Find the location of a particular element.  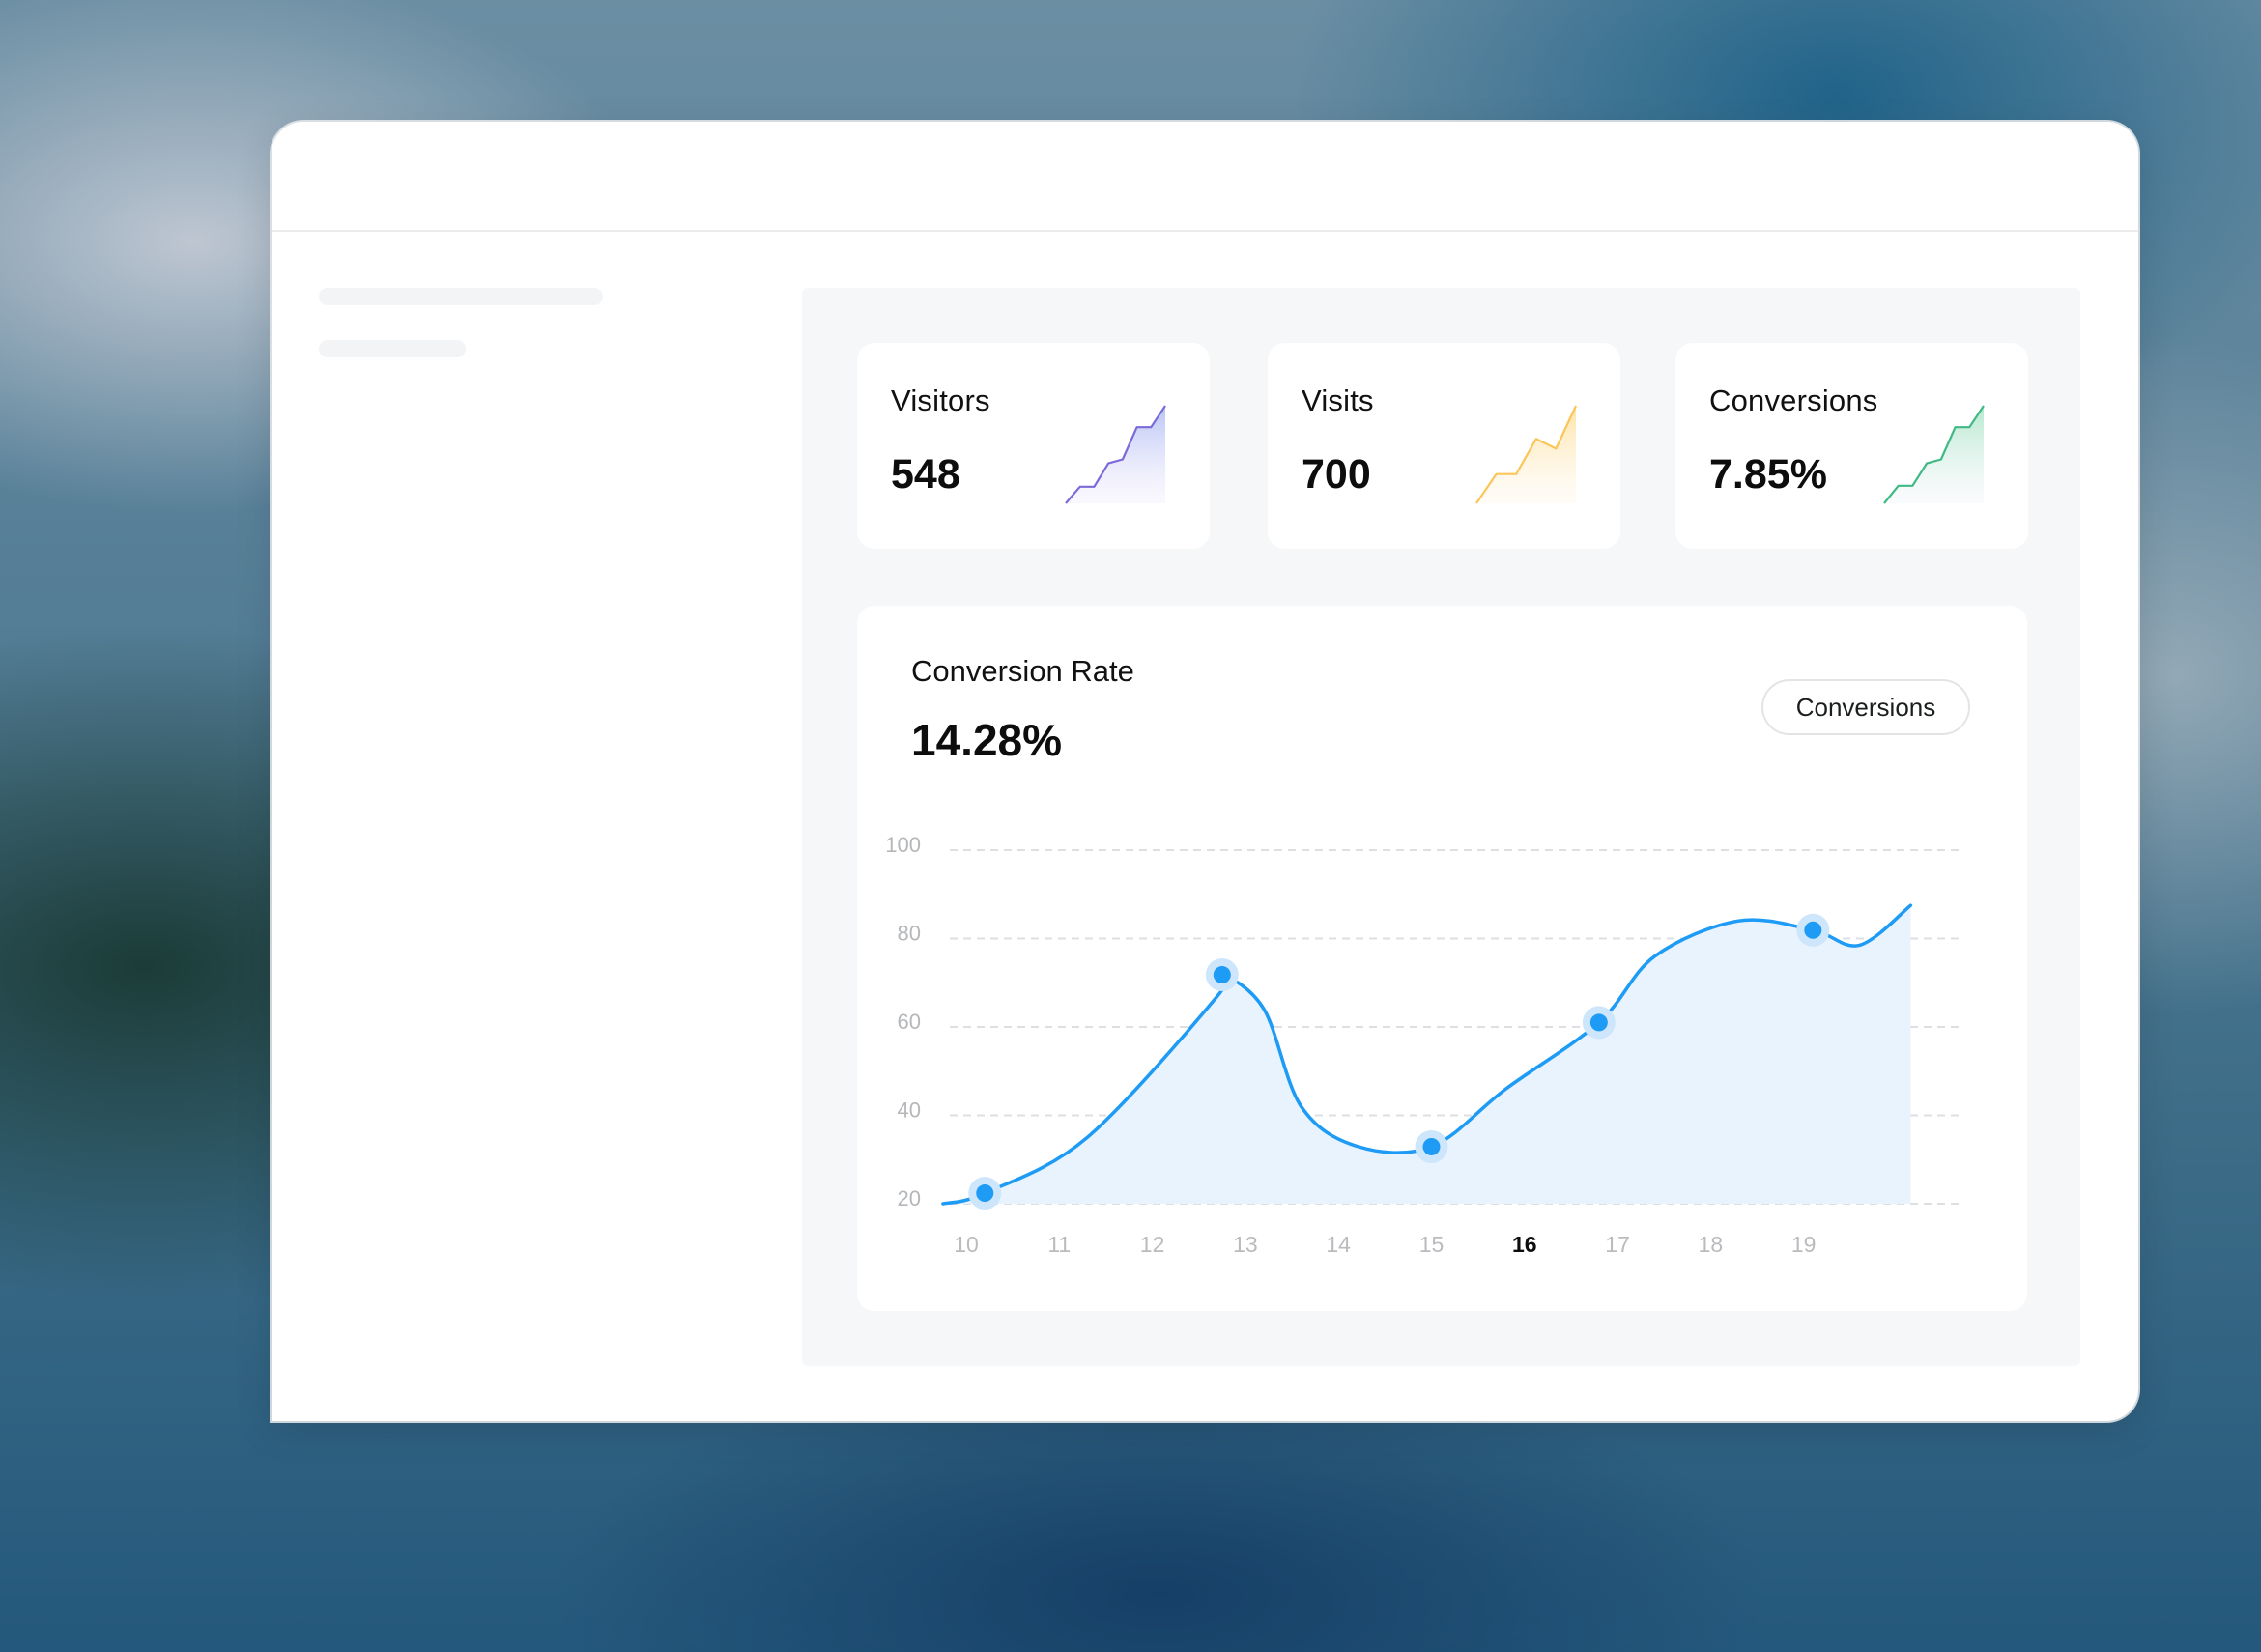

y-tick-label: 40 is located at coordinates (909, 1110).